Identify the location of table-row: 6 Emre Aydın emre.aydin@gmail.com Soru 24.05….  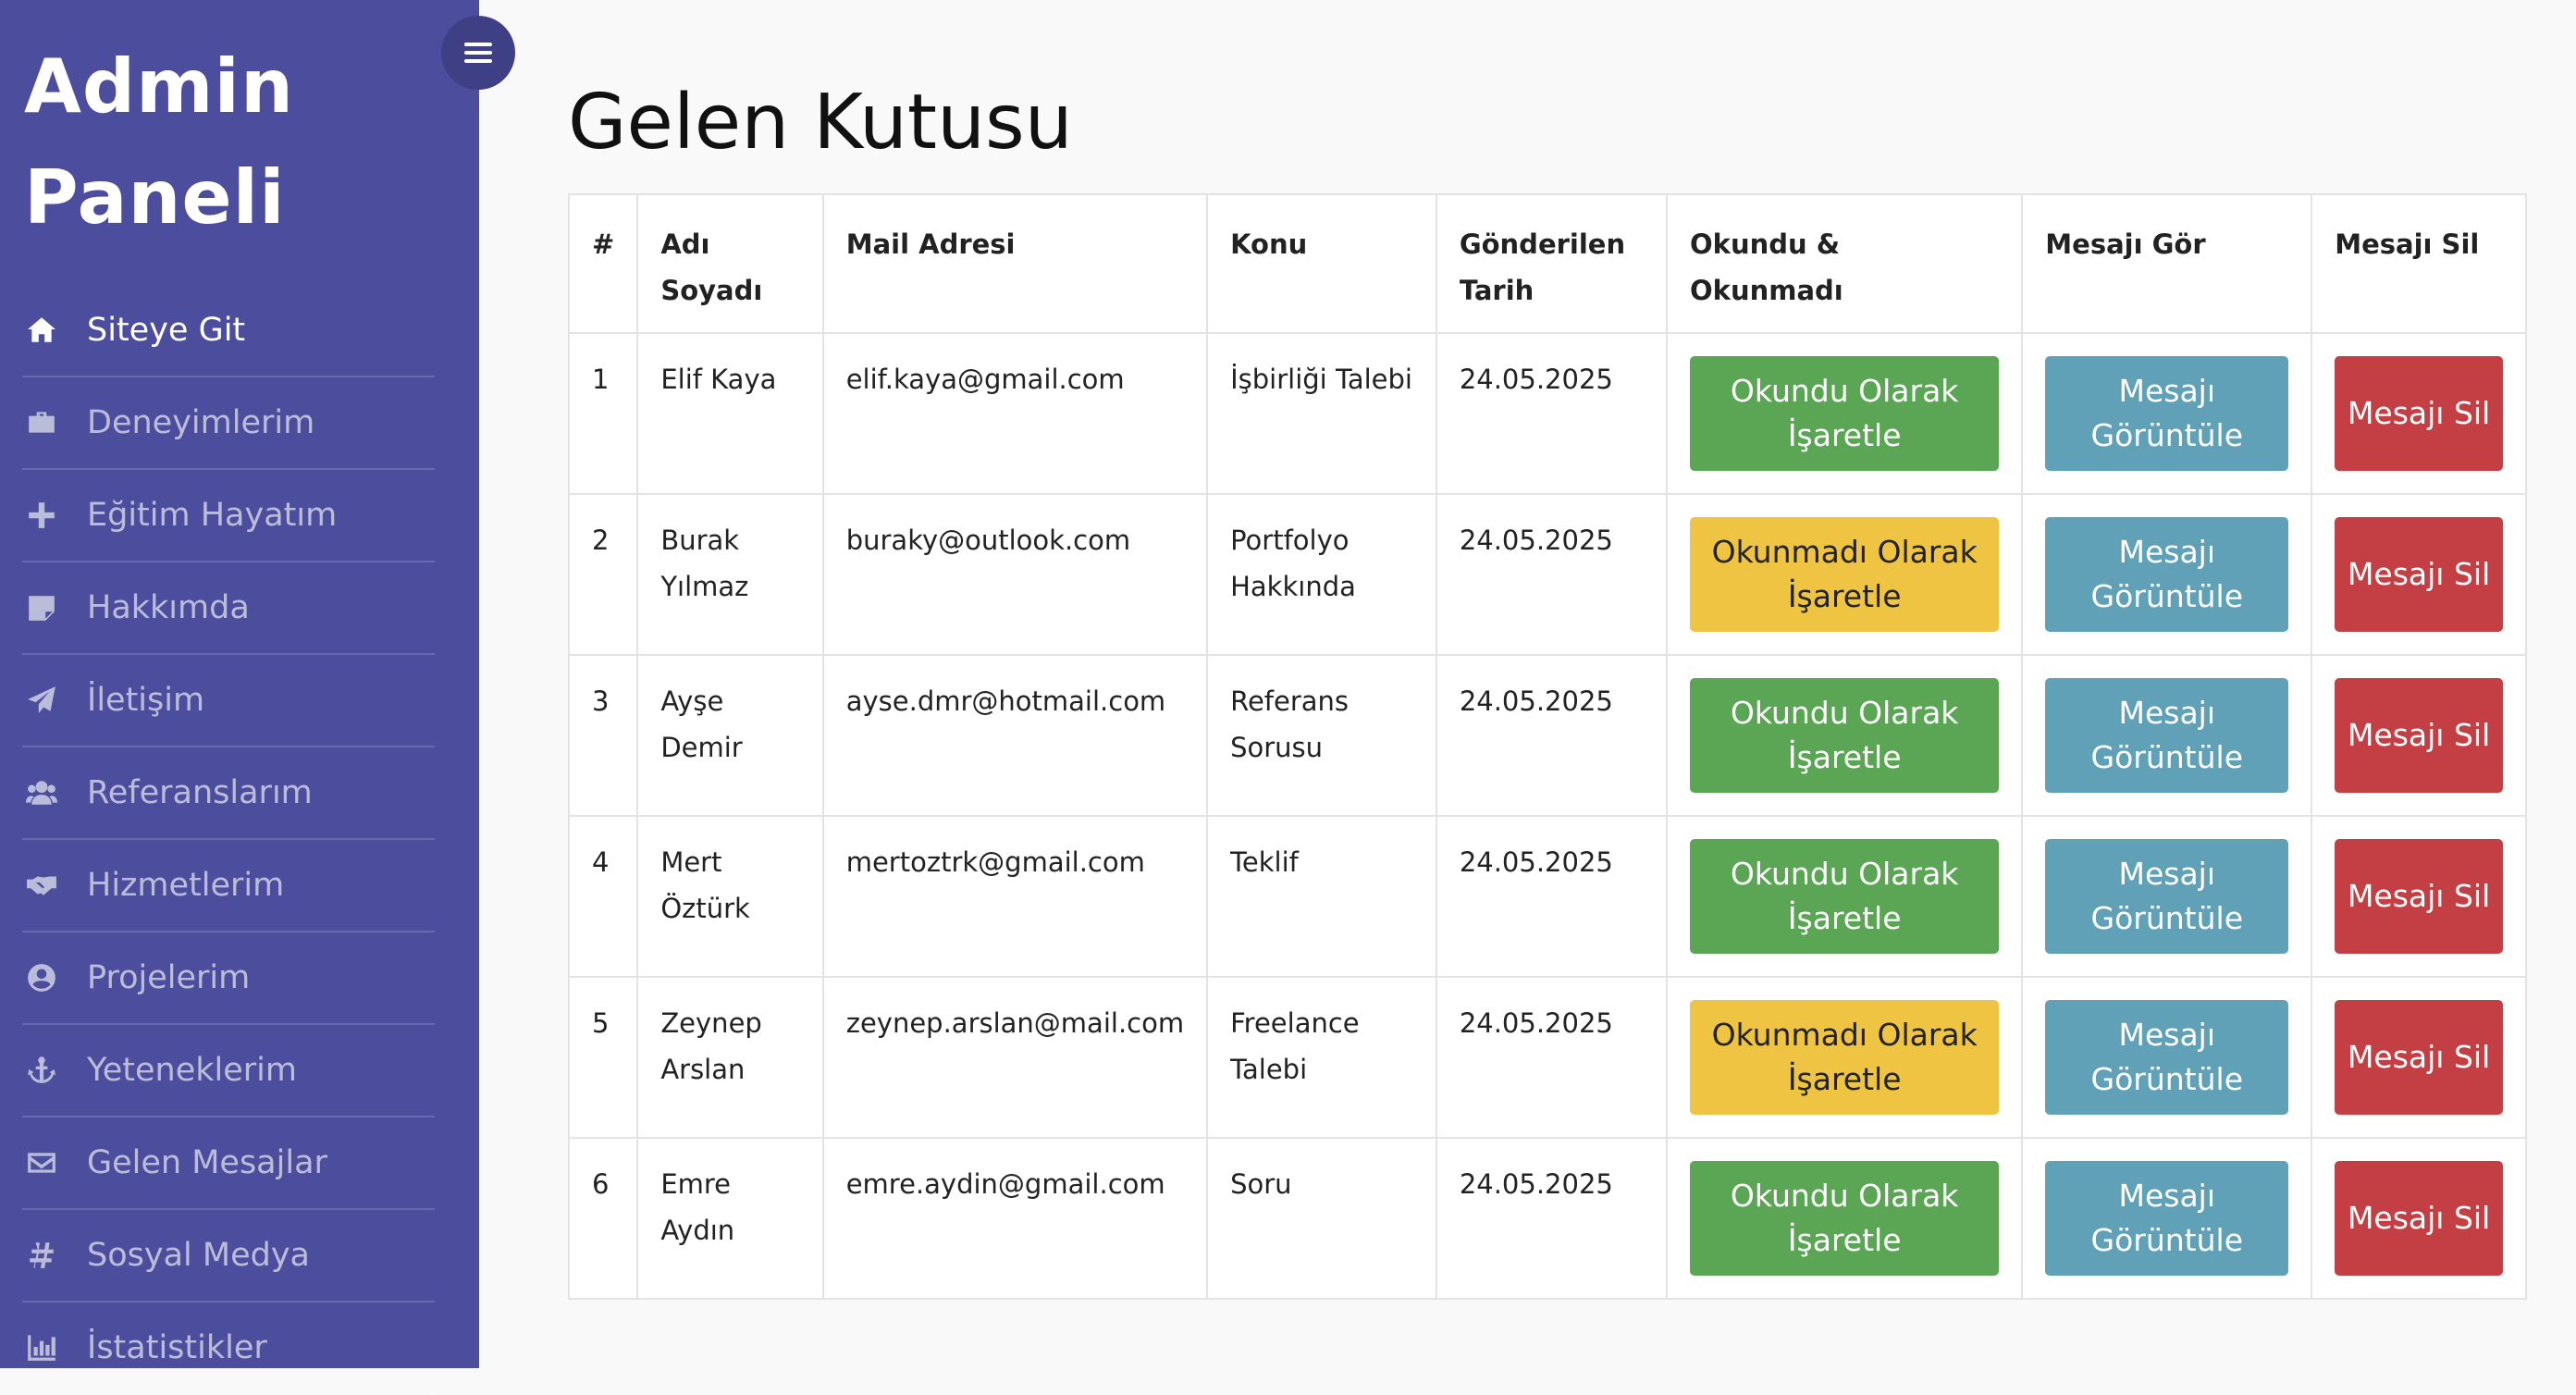
(1547, 1218).